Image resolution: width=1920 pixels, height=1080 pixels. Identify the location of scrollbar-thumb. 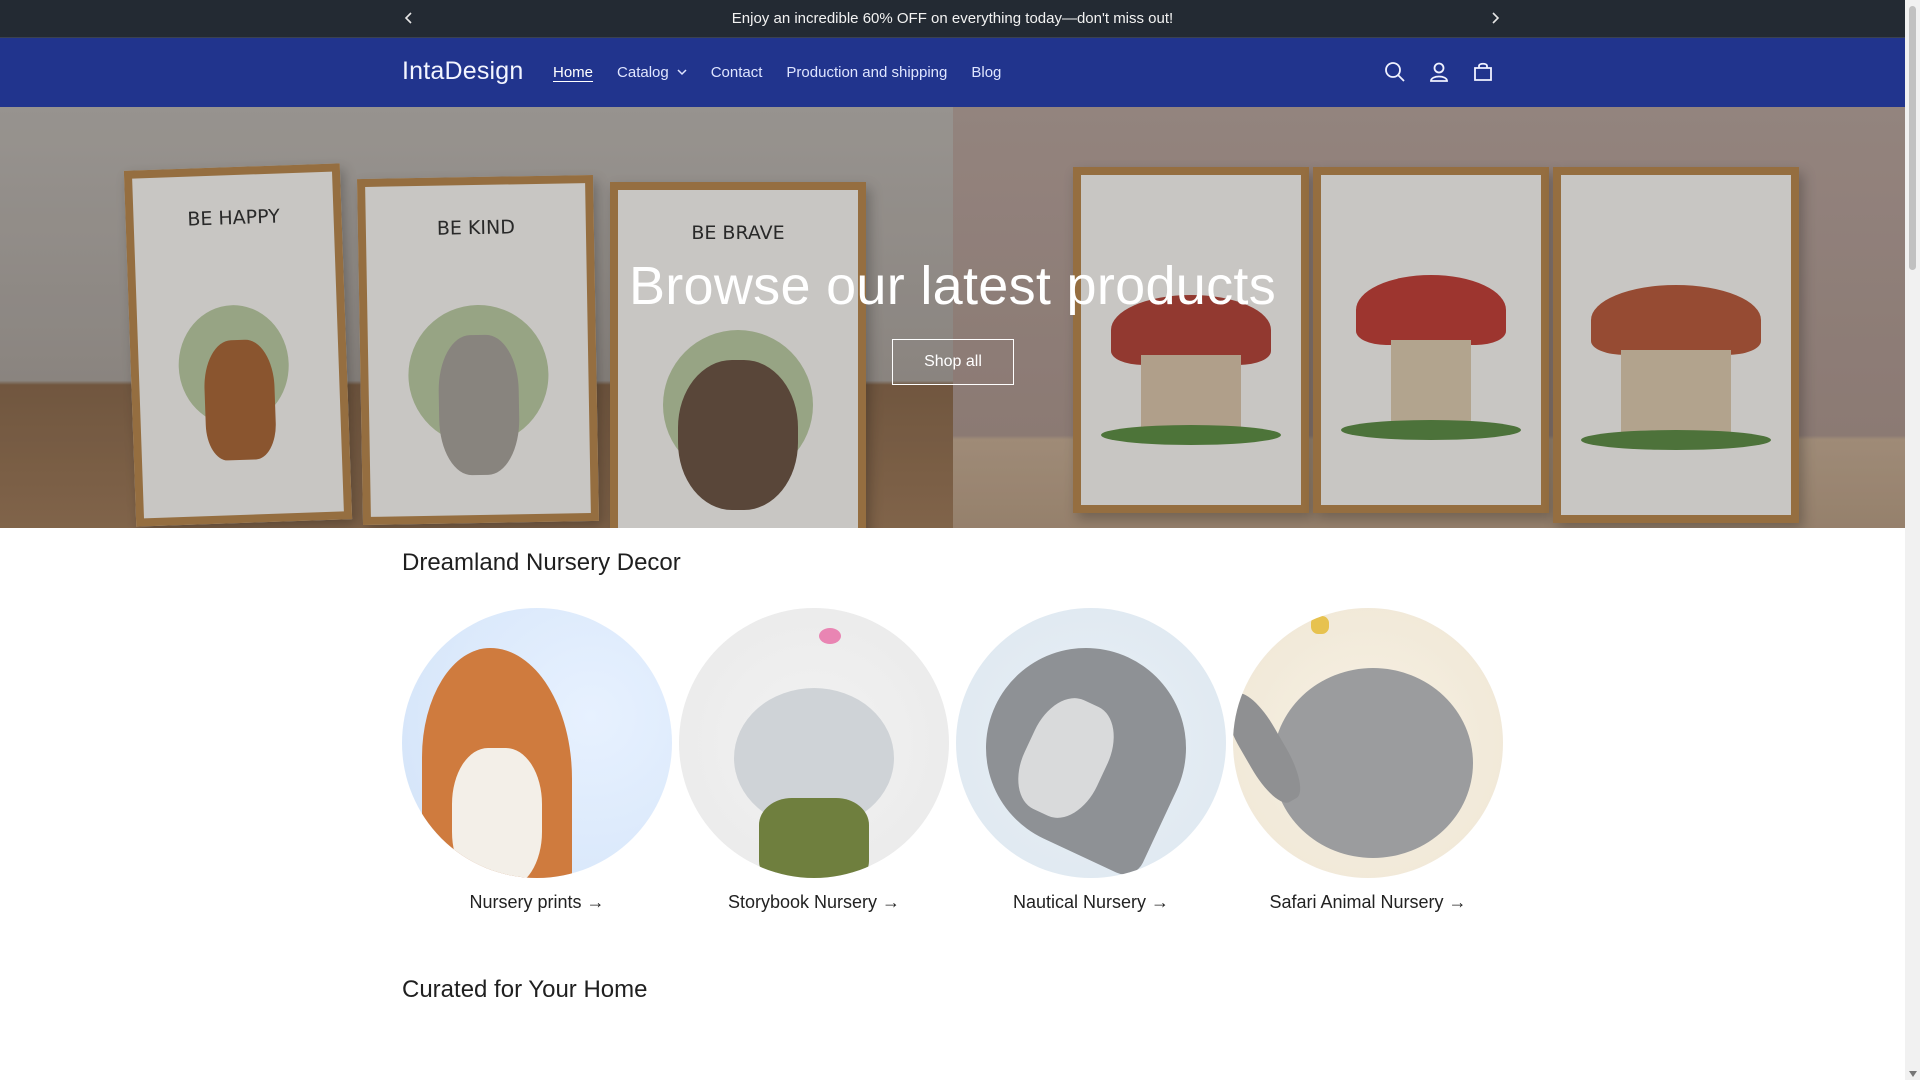
(1912, 138).